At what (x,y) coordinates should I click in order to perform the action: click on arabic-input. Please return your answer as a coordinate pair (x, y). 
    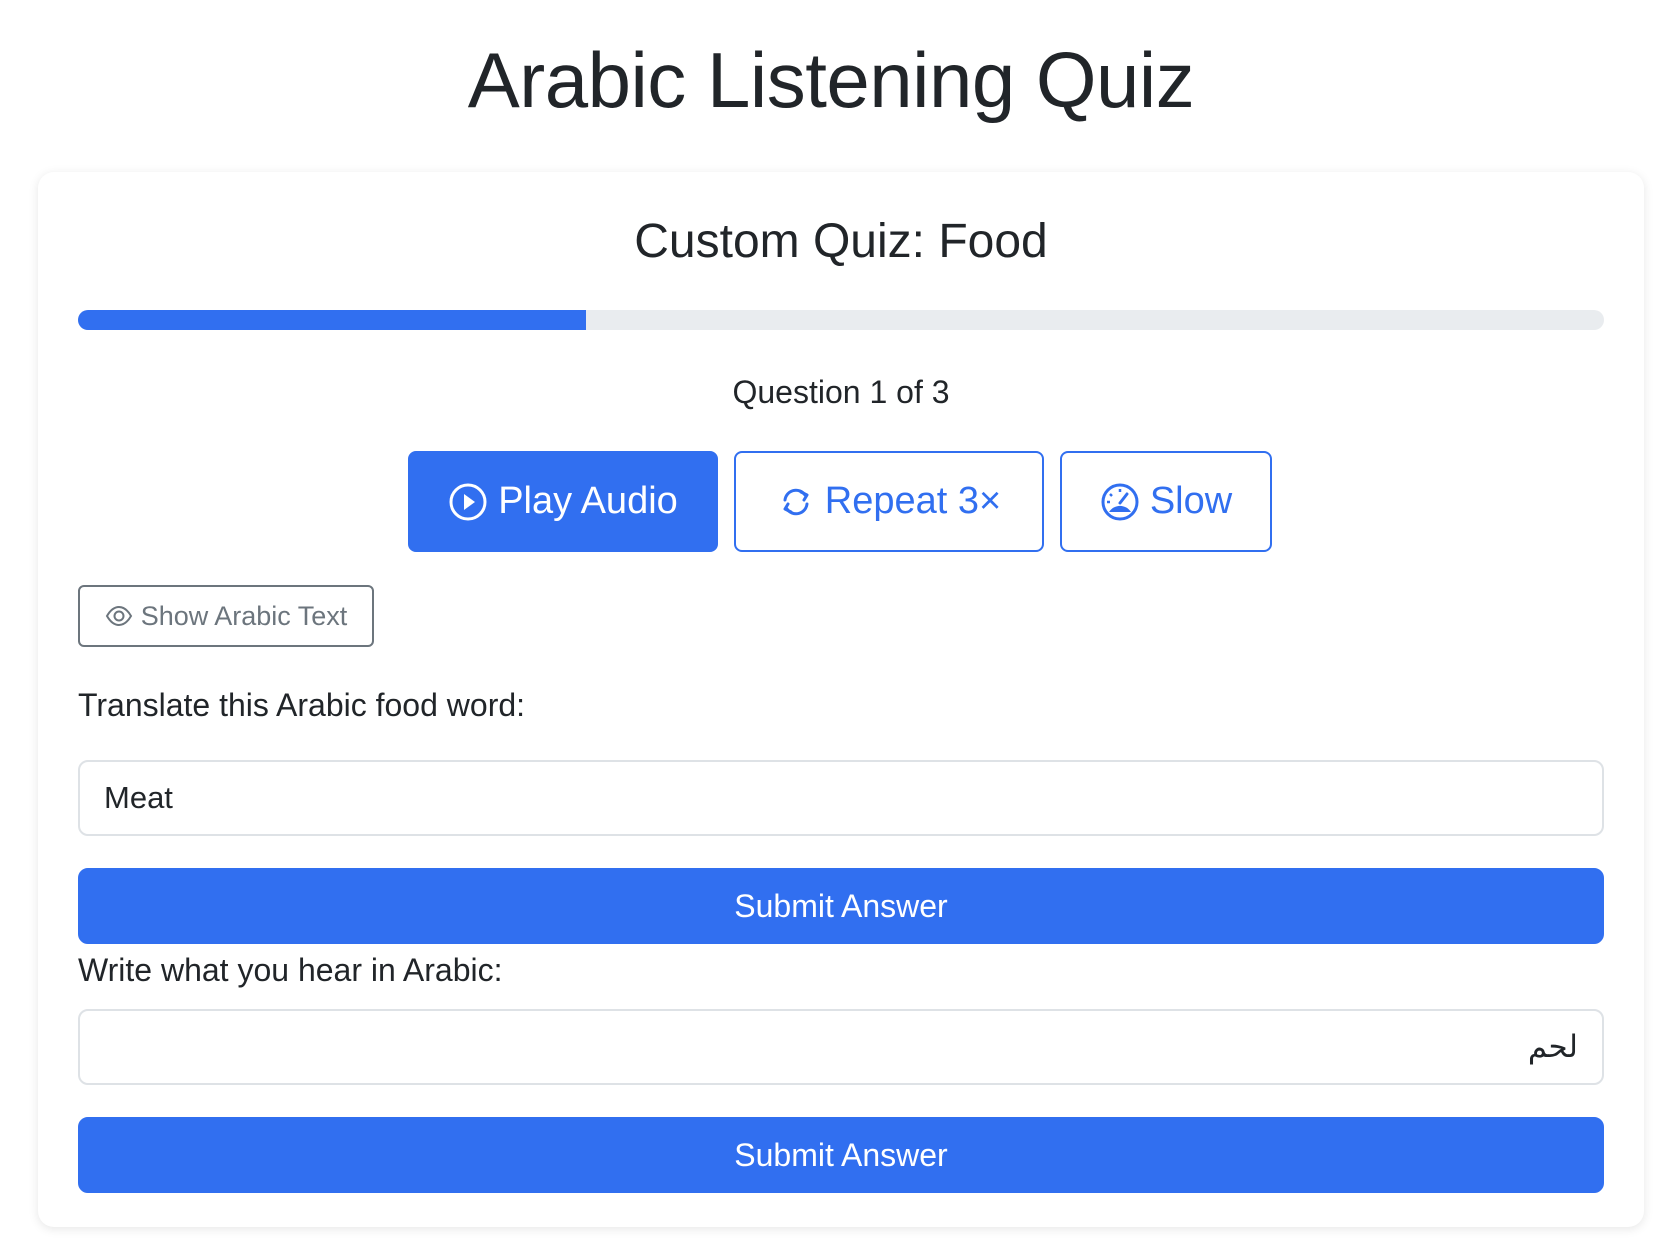
    Looking at the image, I should click on (841, 1047).